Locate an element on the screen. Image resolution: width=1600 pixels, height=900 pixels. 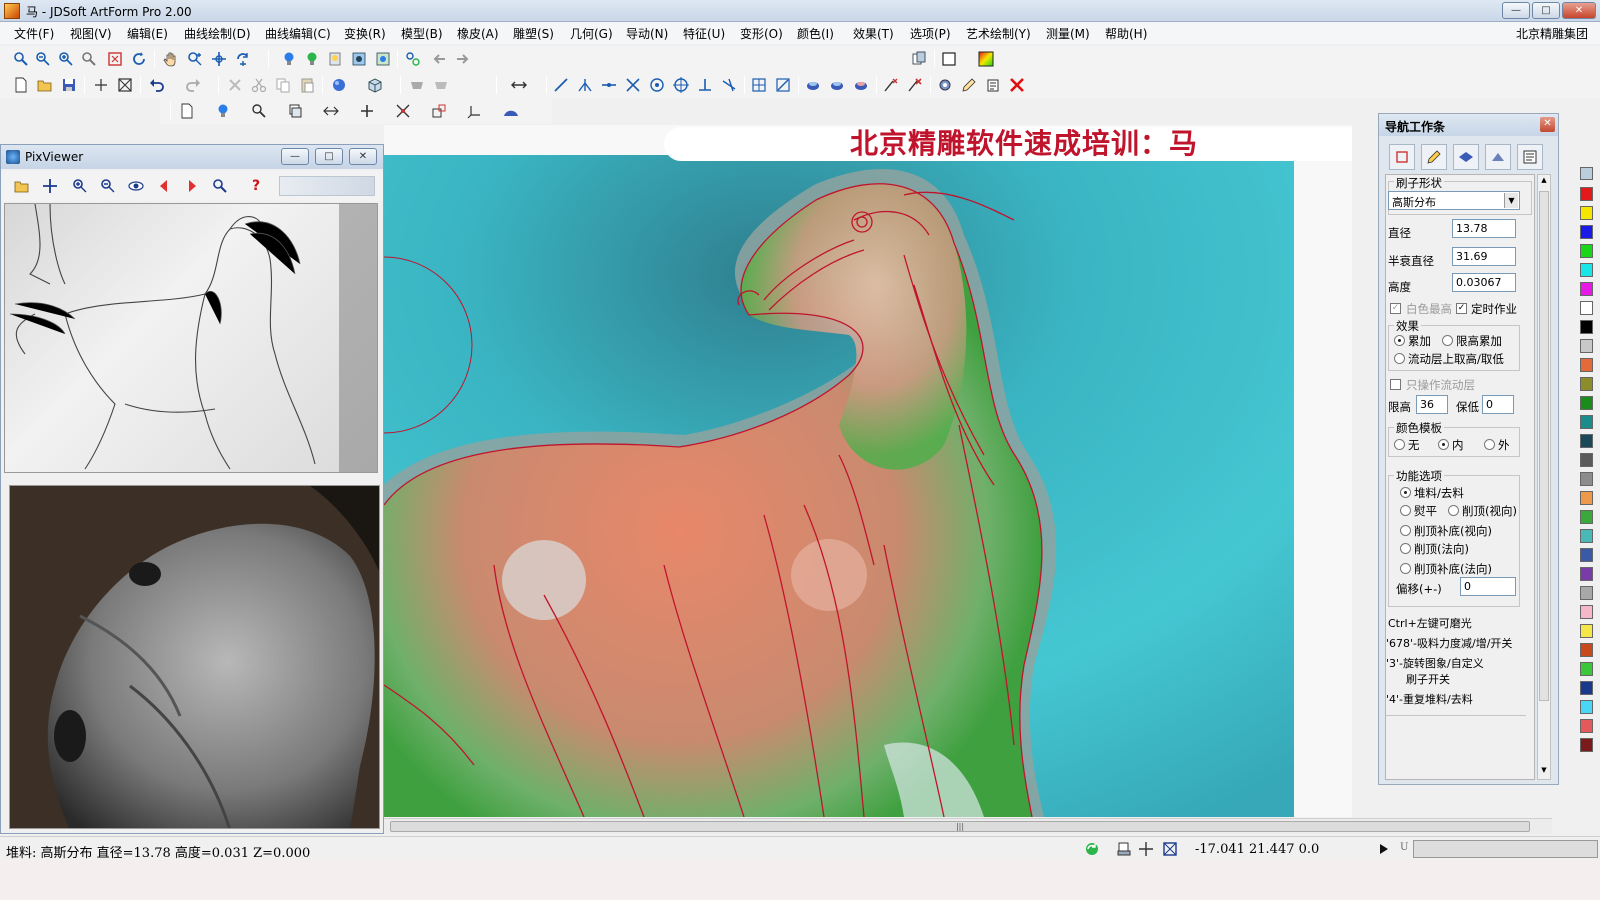
pv-next-icon is located at coordinates (192, 186).